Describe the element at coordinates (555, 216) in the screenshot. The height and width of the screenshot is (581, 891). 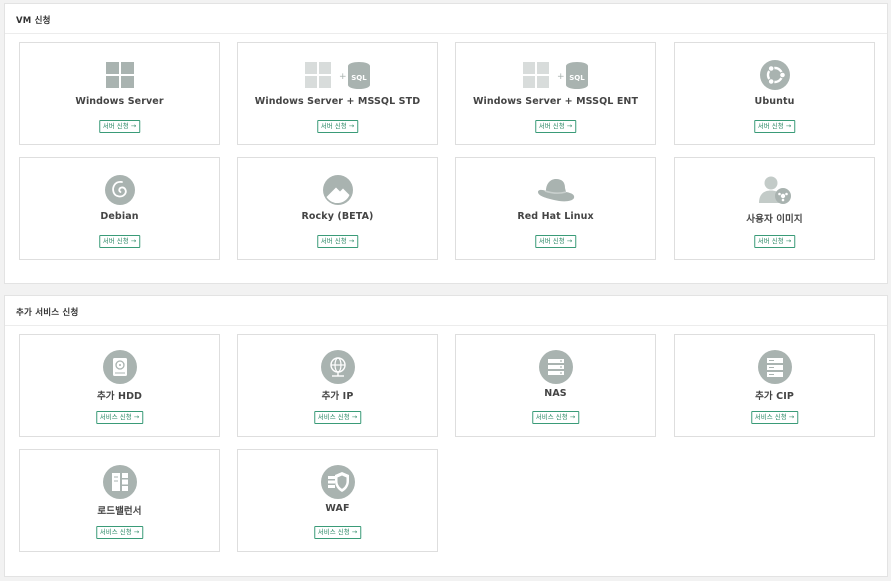
I see `card-title: Red Hat Linux` at that location.